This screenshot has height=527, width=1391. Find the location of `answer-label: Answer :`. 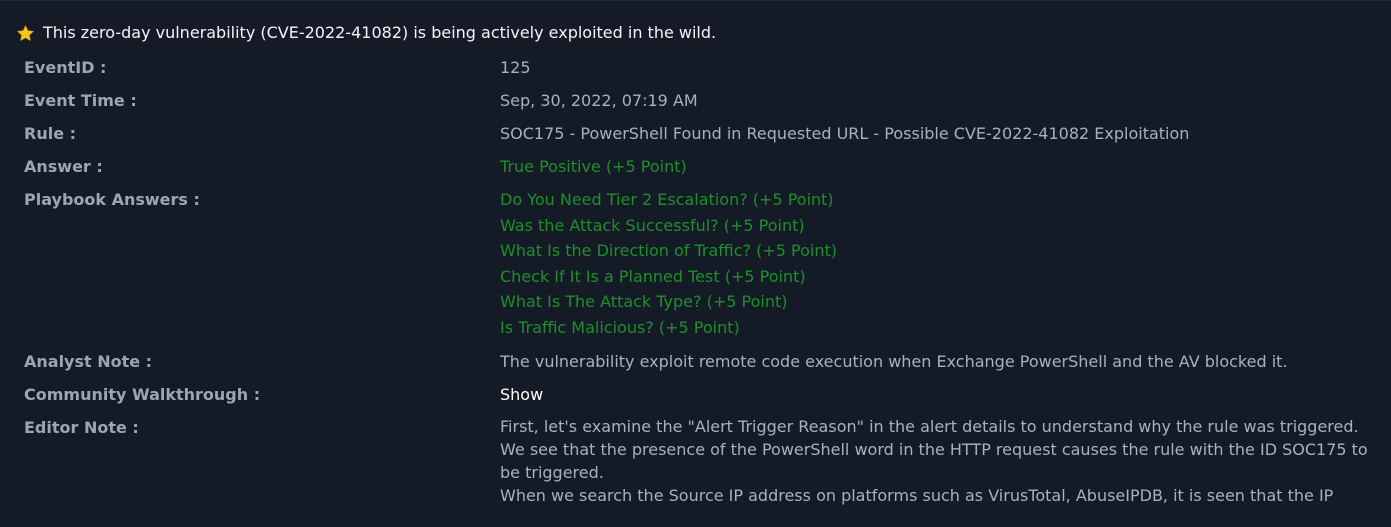

answer-label: Answer : is located at coordinates (63, 166).